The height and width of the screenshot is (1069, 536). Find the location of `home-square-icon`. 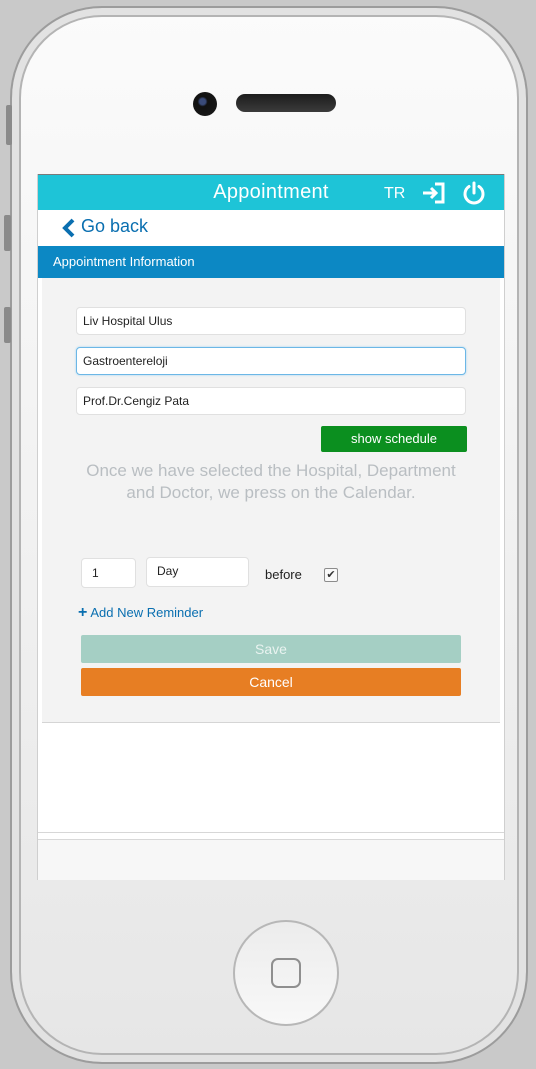

home-square-icon is located at coordinates (286, 973).